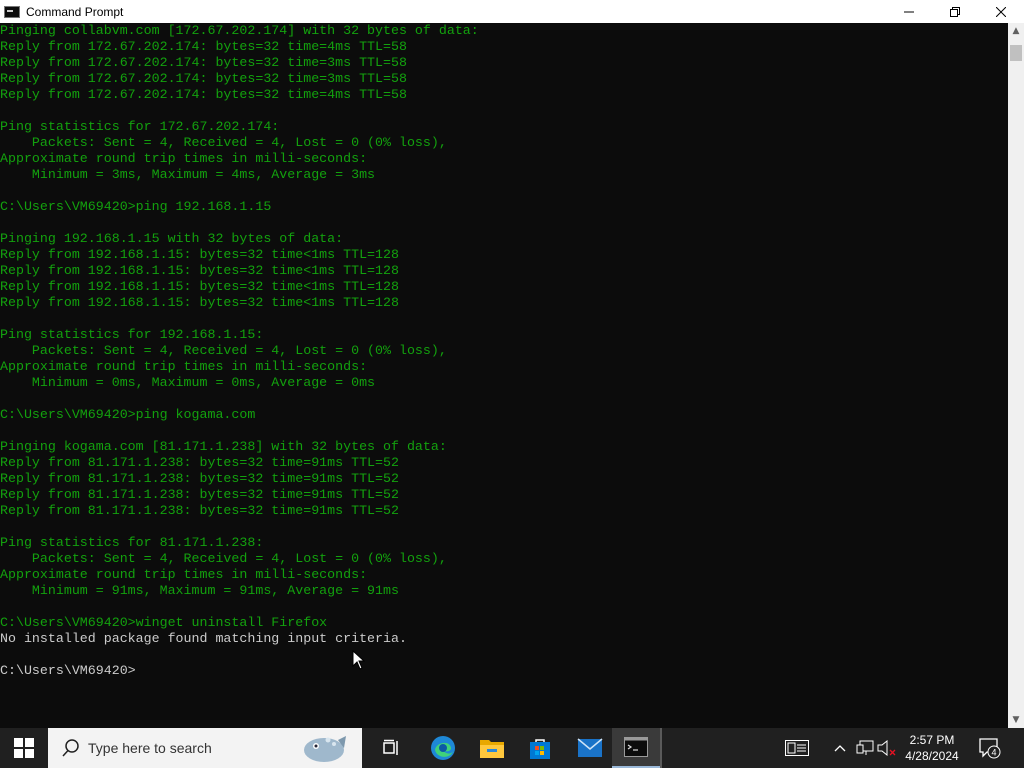 The image size is (1024, 768). Describe the element at coordinates (1016, 53) in the screenshot. I see `scrollbar-thumb` at that location.